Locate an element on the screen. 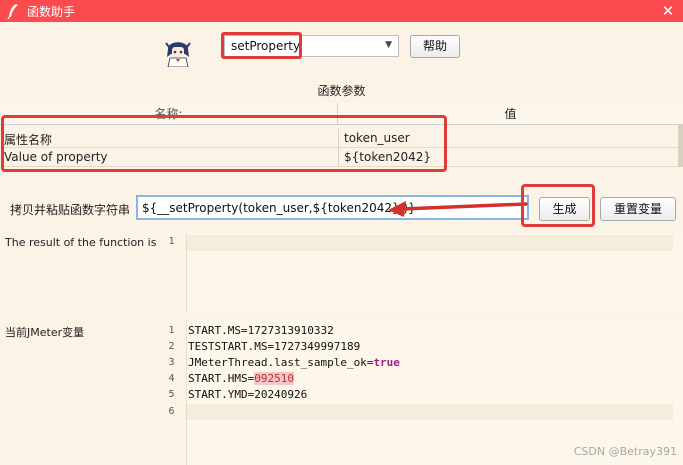 The height and width of the screenshot is (465, 683). var-key: START.YMD= is located at coordinates (221, 394).